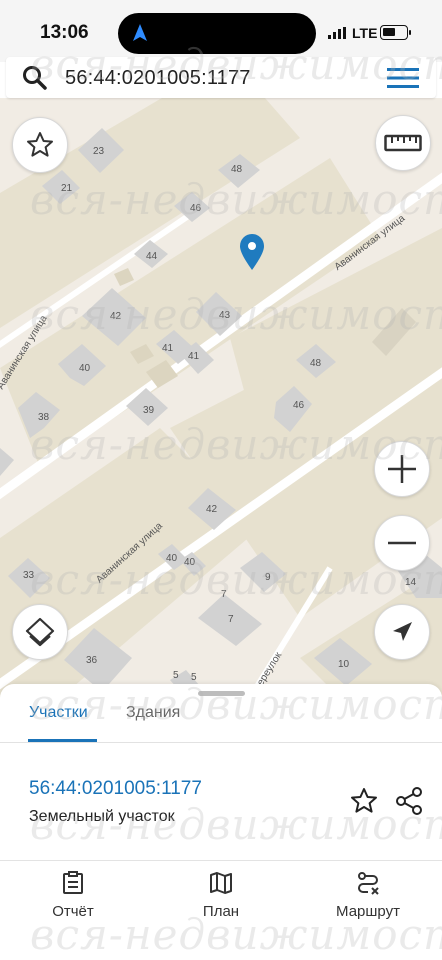 The height and width of the screenshot is (960, 442). Describe the element at coordinates (221, 742) in the screenshot. I see `tabs-divider` at that location.